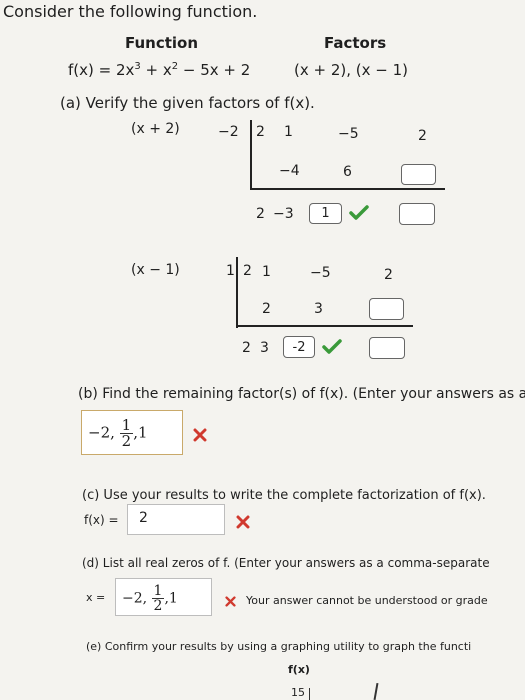 This screenshot has width=525, height=700. What do you see at coordinates (324, 326) in the screenshot?
I see `div2-horizontal-bar` at bounding box center [324, 326].